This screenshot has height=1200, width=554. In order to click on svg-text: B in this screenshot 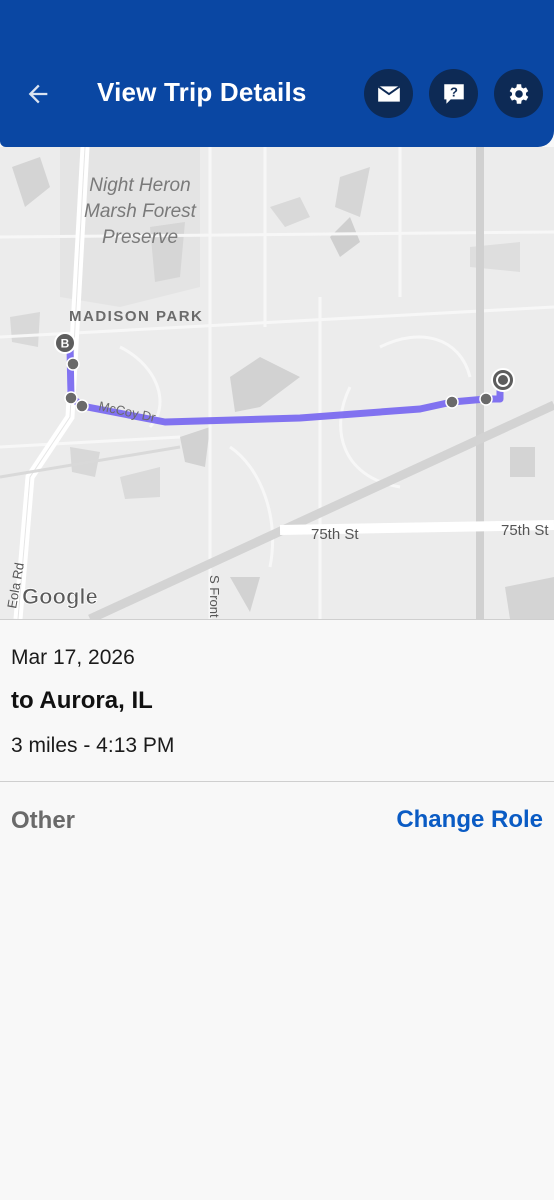, I will do `click(65, 344)`.